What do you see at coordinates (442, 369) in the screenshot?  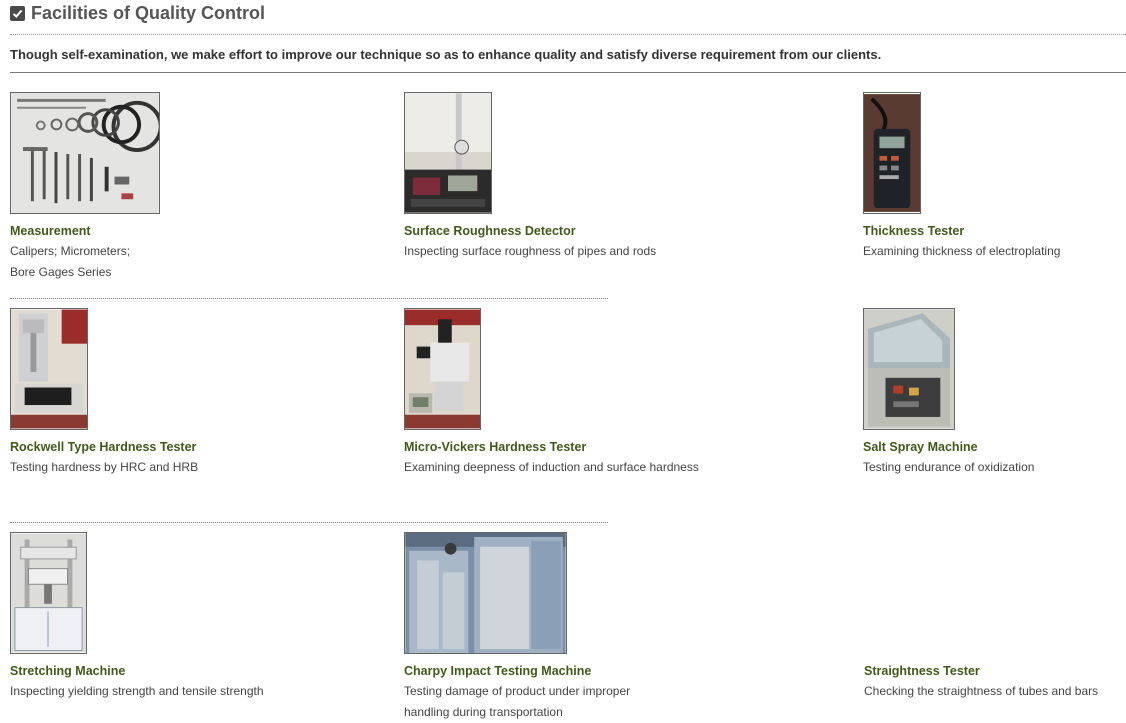 I see `micro-vickers-tester-photo` at bounding box center [442, 369].